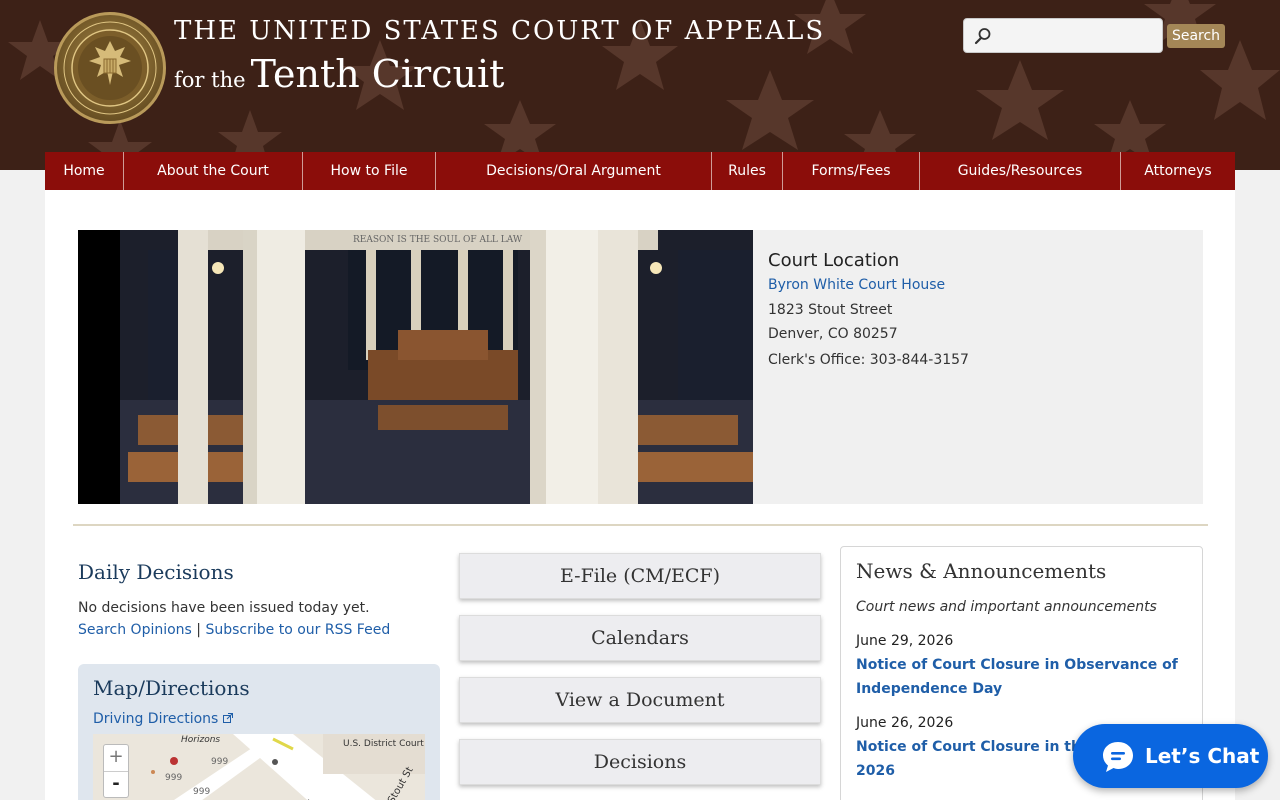 This screenshot has width=1280, height=800. I want to click on court-seal, so click(110, 68).